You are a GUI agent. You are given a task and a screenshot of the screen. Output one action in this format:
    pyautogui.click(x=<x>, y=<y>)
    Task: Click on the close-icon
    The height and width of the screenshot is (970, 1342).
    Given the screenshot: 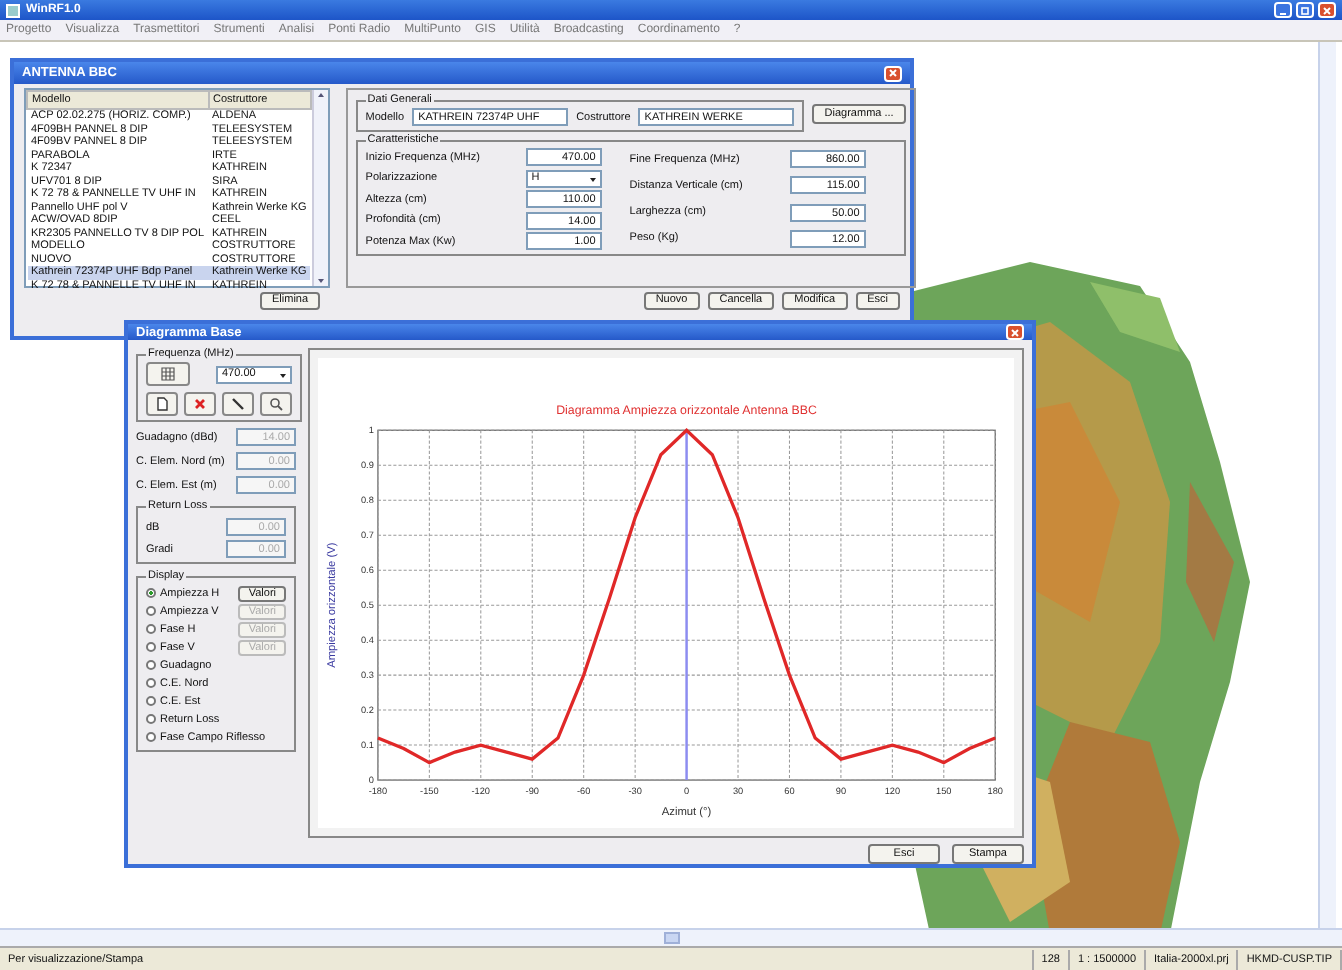 What is the action you would take?
    pyautogui.click(x=1327, y=10)
    